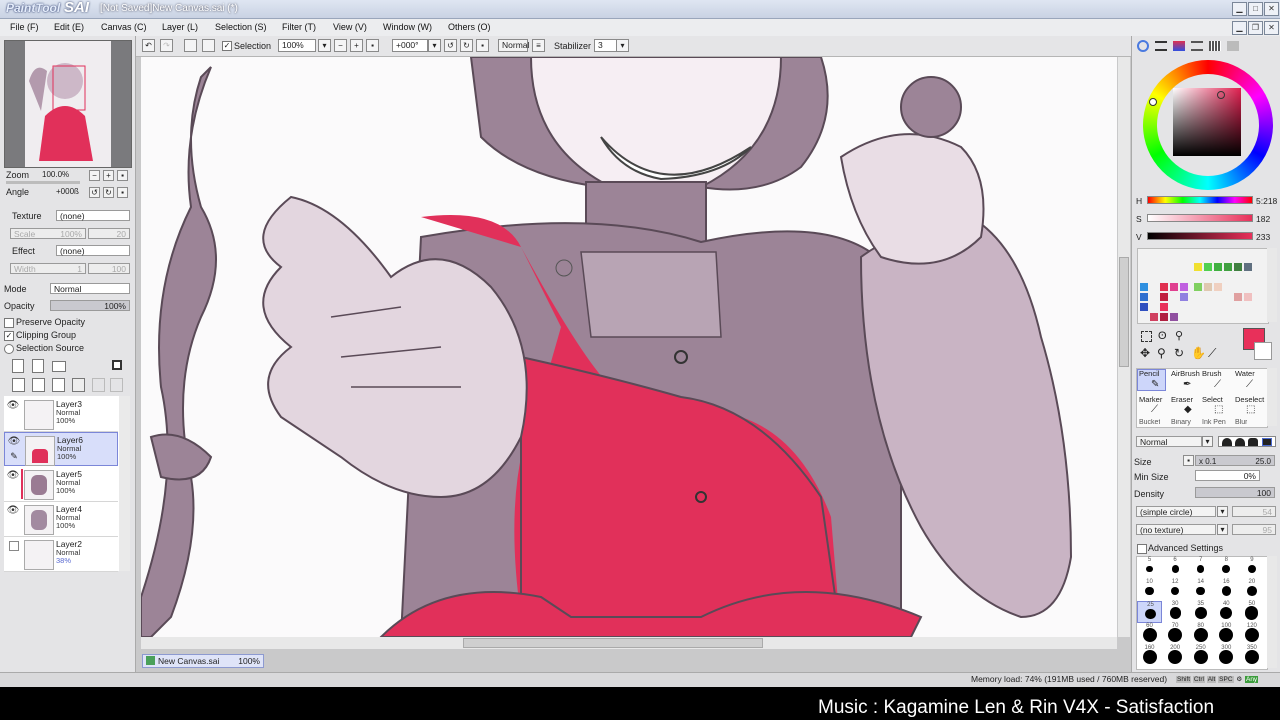  What do you see at coordinates (1271, 9) in the screenshot?
I see `close-icon: ✕` at bounding box center [1271, 9].